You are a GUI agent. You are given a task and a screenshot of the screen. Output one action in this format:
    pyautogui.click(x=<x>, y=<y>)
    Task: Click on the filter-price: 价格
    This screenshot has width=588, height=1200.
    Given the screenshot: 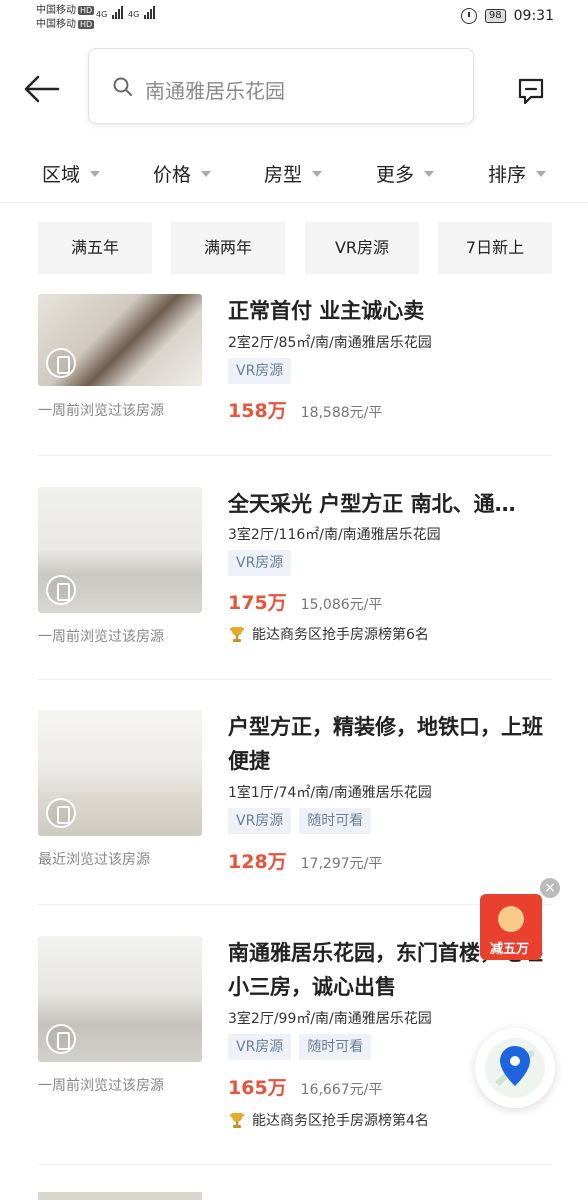 What is the action you would take?
    pyautogui.click(x=182, y=173)
    